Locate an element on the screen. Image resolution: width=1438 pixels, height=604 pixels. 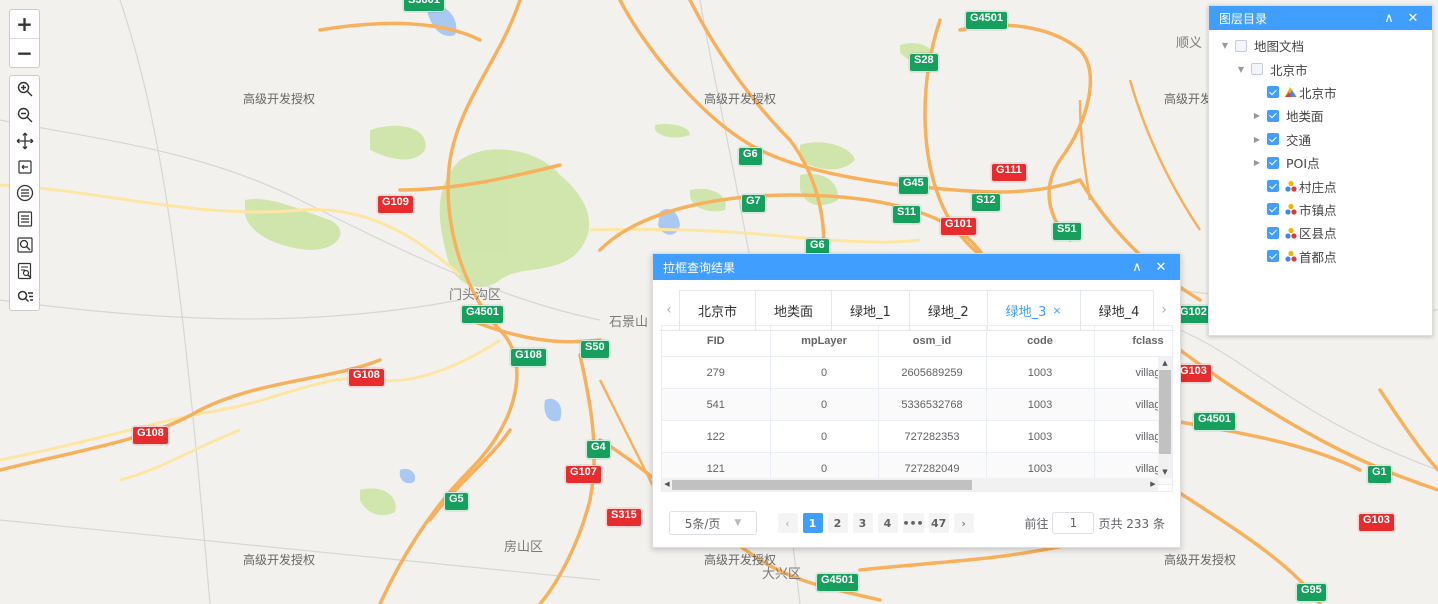
highway-shield: G109 is located at coordinates (395, 204).